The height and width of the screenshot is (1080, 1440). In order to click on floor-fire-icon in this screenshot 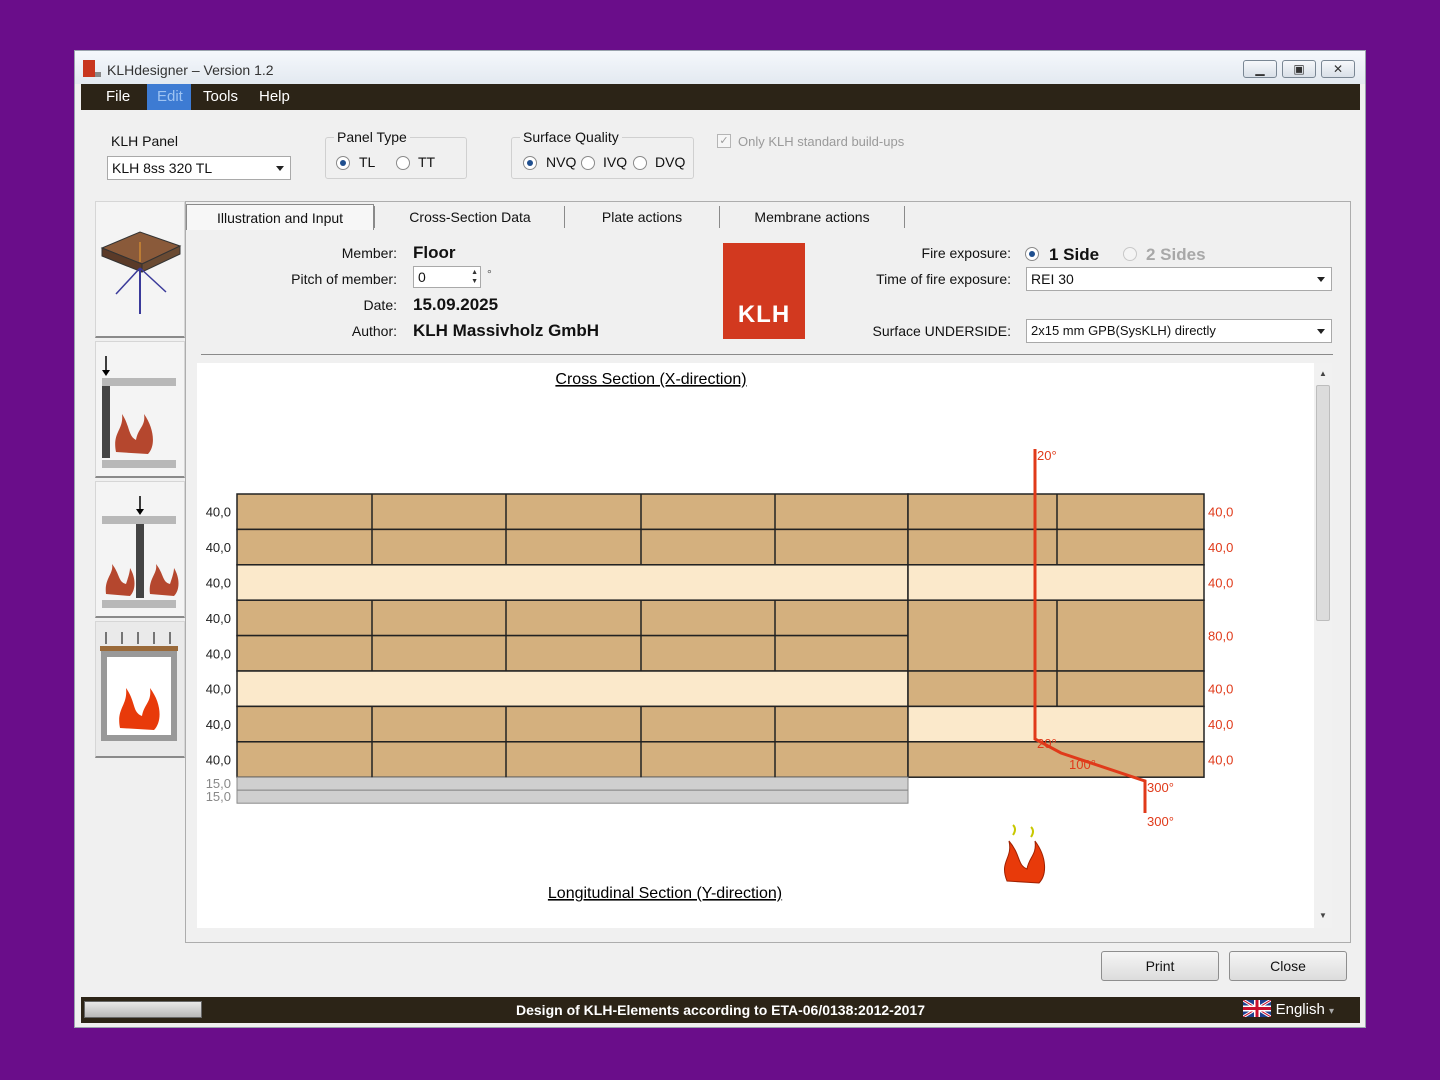, I will do `click(139, 686)`.